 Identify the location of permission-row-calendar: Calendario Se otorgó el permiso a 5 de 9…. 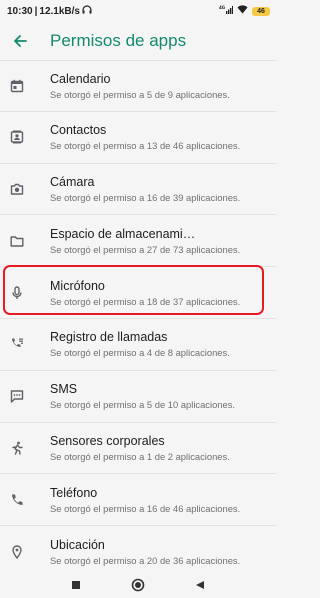
(138, 86).